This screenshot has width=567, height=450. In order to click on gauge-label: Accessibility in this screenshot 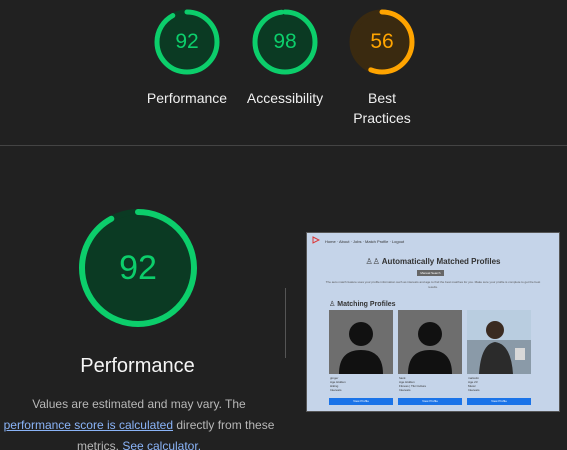, I will do `click(285, 98)`.